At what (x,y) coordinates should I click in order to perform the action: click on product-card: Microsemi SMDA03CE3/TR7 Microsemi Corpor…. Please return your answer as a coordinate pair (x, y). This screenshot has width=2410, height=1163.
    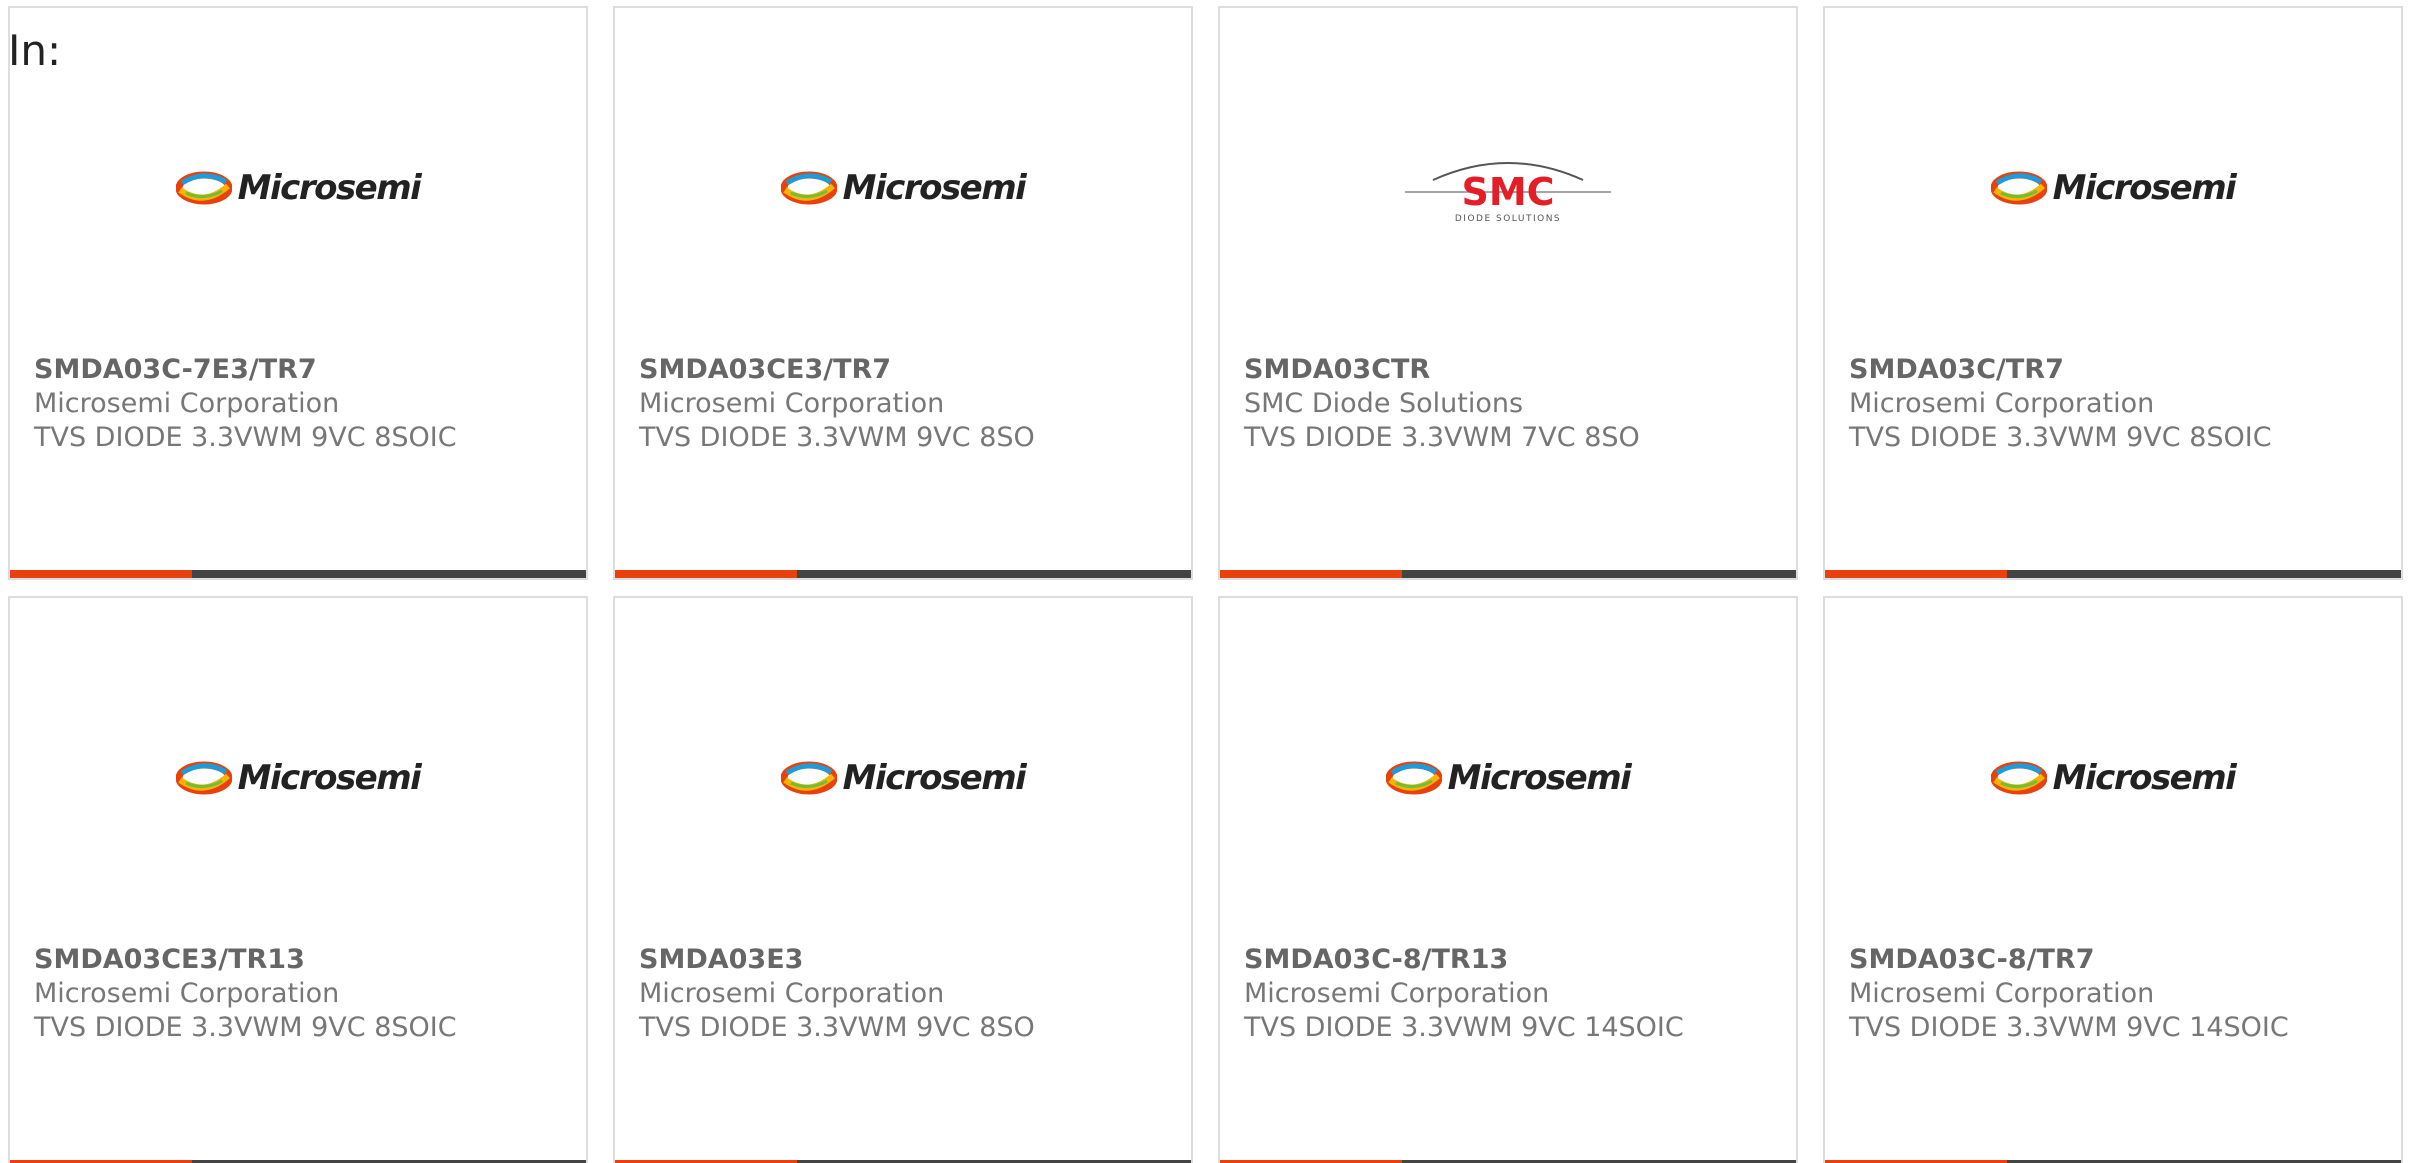
    Looking at the image, I should click on (903, 293).